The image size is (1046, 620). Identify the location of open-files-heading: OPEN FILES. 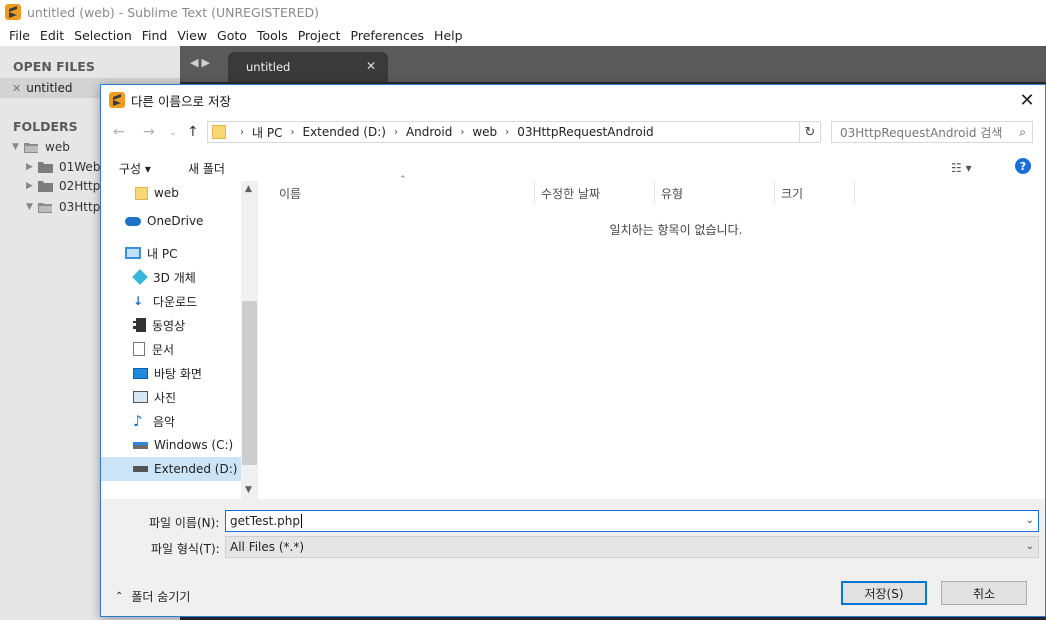
(54, 66).